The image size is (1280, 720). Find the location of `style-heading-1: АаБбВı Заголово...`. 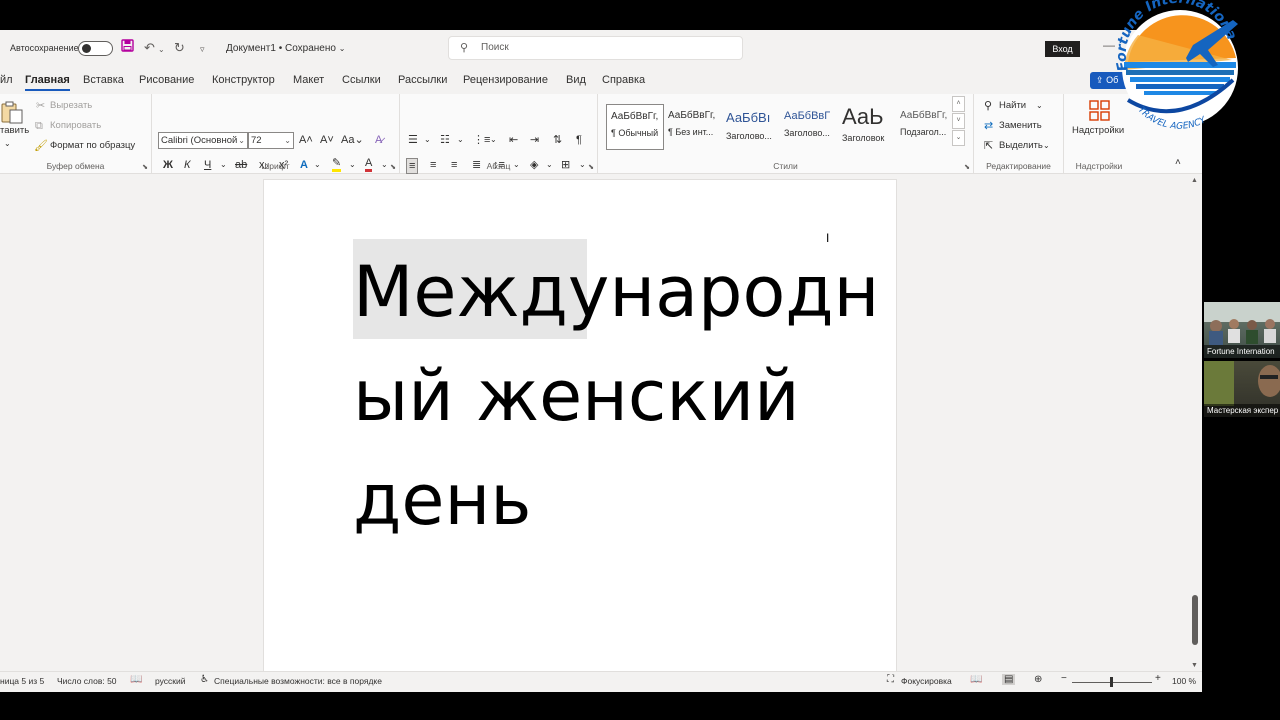

style-heading-1: АаБбВı Заголово... is located at coordinates (751, 127).